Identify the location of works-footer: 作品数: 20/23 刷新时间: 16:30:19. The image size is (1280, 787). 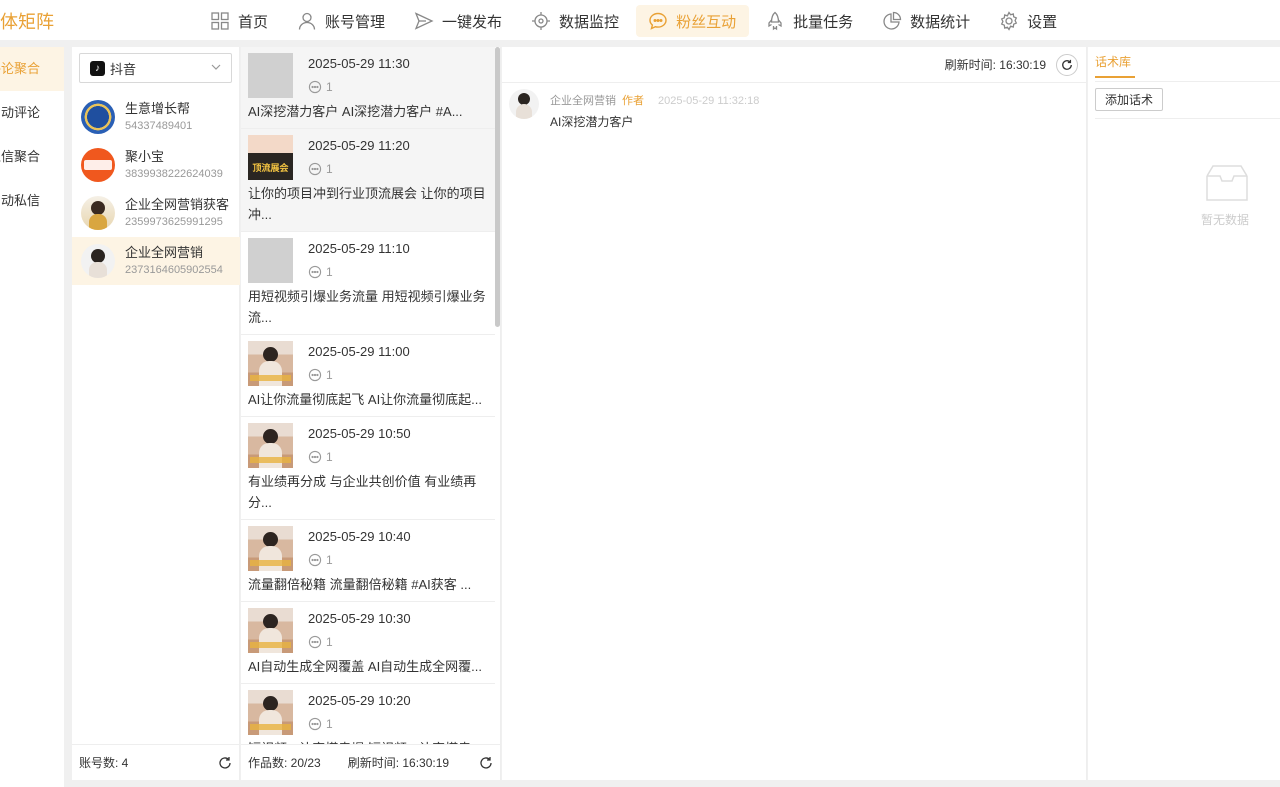
(370, 762).